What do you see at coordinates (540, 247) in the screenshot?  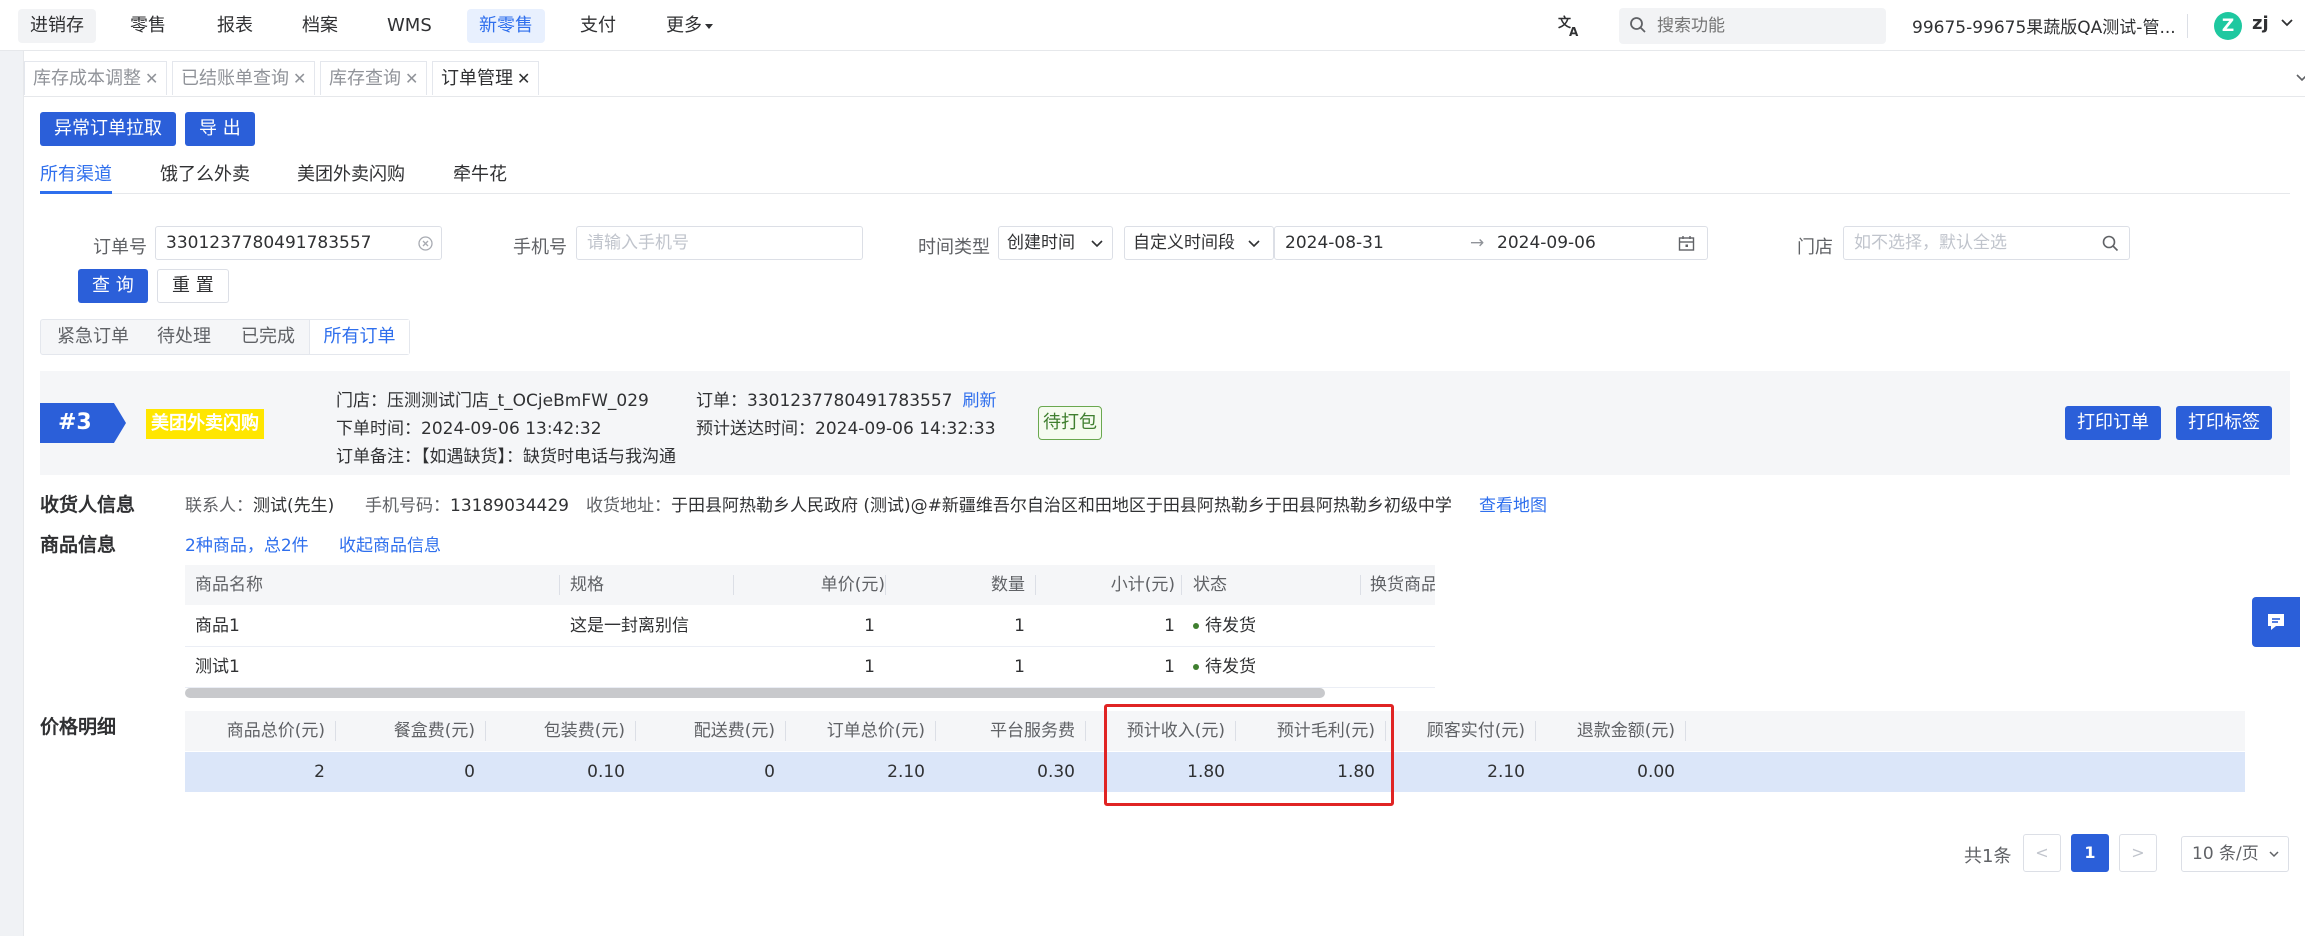 I see `phone-label: 手机号` at bounding box center [540, 247].